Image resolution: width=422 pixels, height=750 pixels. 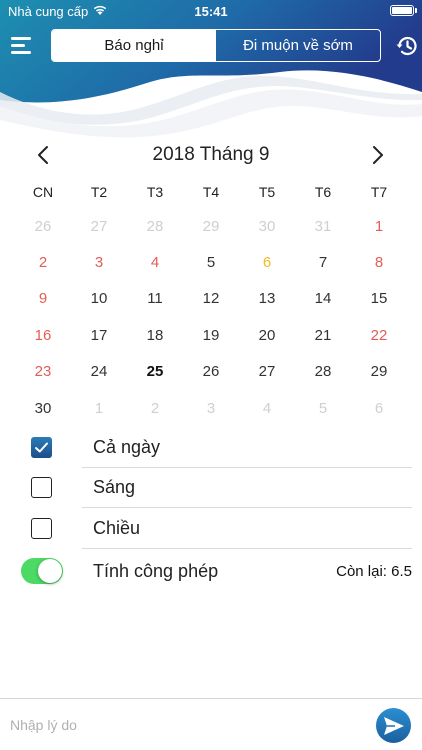 I want to click on menu-button, so click(x=22, y=45).